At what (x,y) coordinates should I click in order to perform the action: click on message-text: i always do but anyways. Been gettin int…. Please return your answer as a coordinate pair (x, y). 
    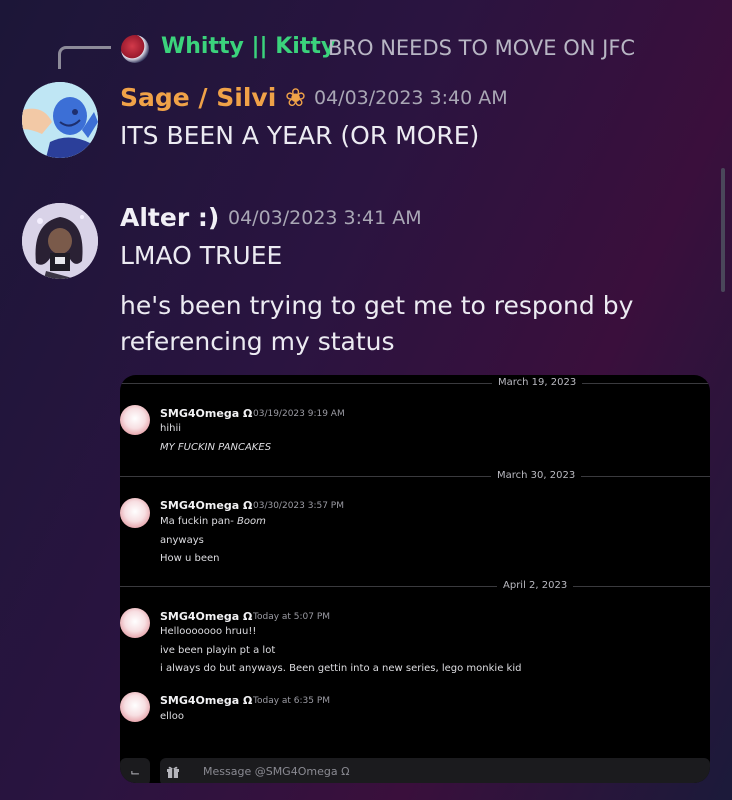
    Looking at the image, I should click on (341, 668).